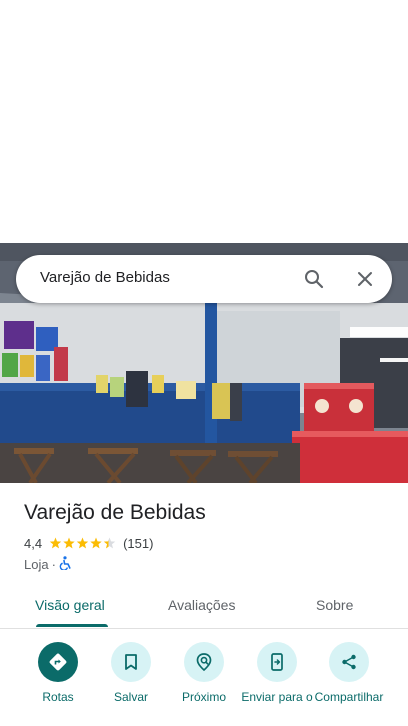 The width and height of the screenshot is (408, 726). I want to click on share-icon, so click(349, 662).